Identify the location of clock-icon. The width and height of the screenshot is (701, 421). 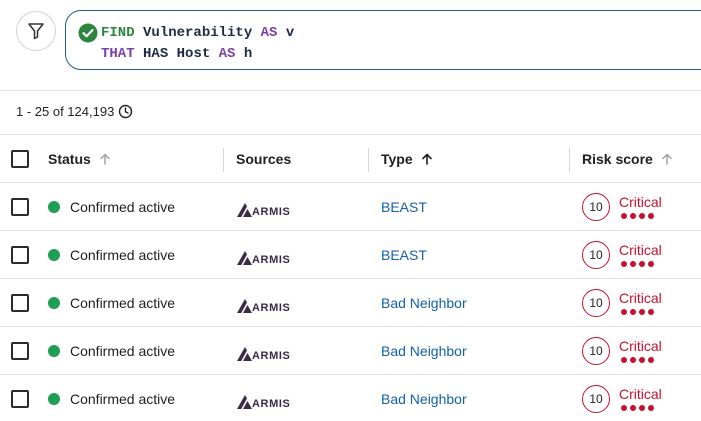
(125, 111).